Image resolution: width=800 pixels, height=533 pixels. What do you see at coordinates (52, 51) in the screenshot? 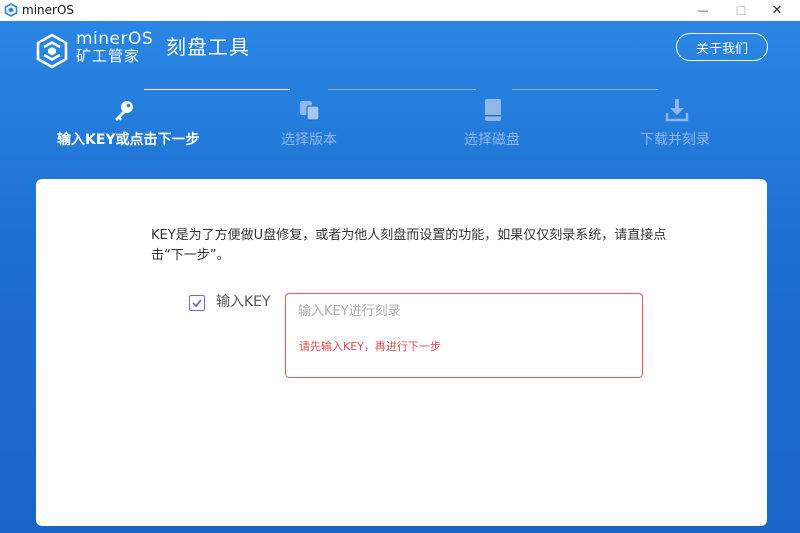
I see `mineros-logo-icon` at bounding box center [52, 51].